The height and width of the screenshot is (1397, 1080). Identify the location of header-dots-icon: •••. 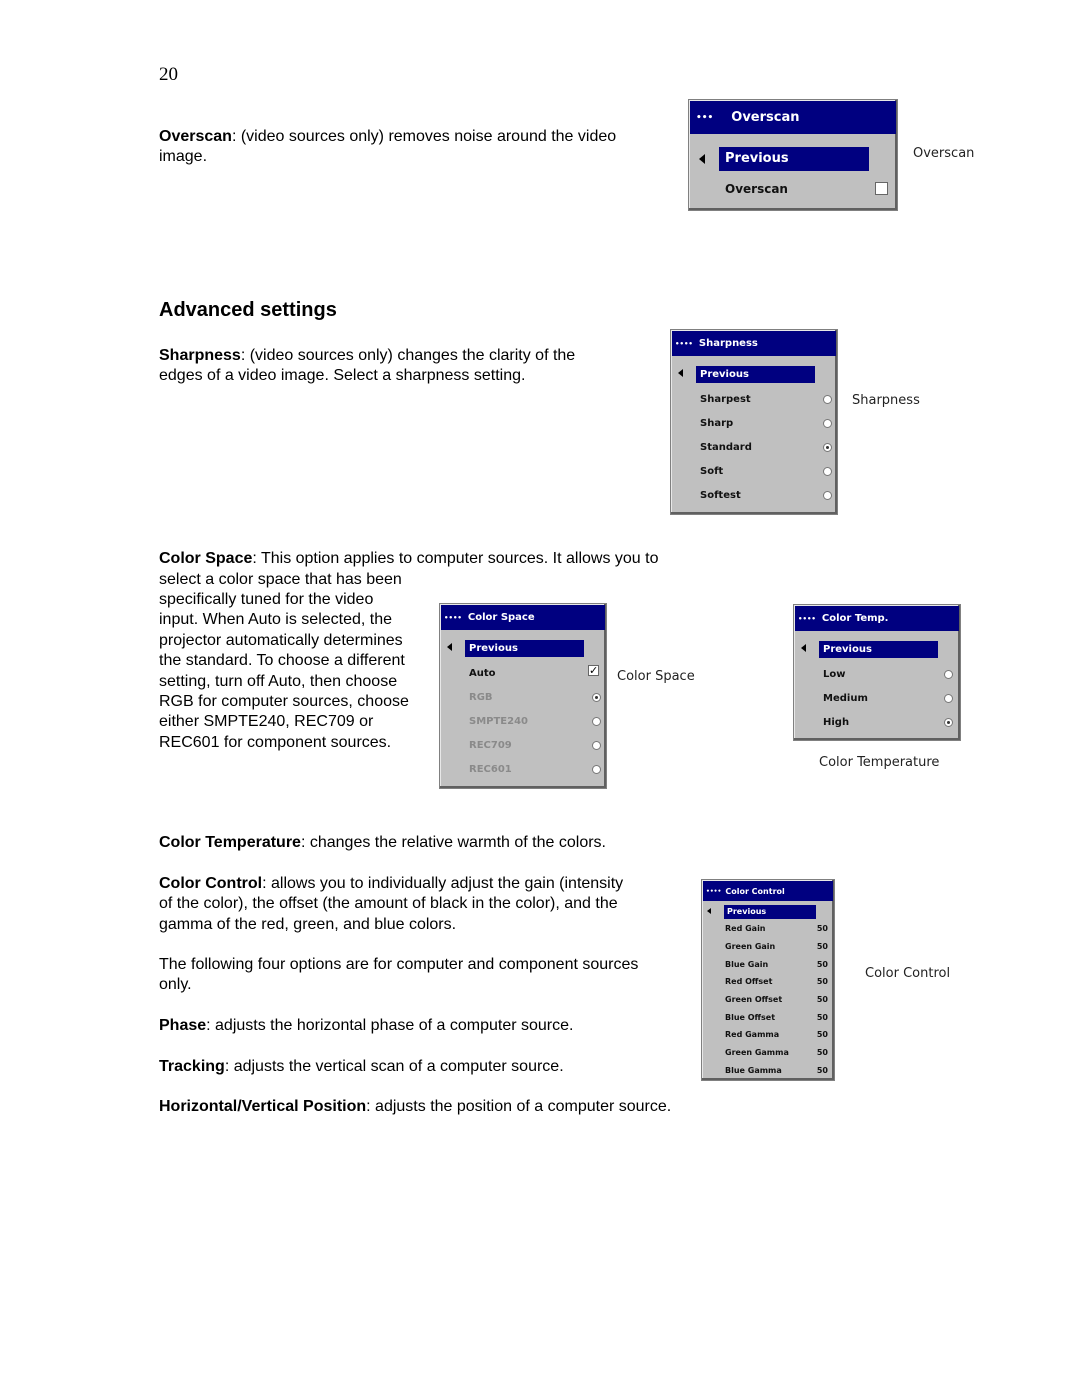
(705, 117).